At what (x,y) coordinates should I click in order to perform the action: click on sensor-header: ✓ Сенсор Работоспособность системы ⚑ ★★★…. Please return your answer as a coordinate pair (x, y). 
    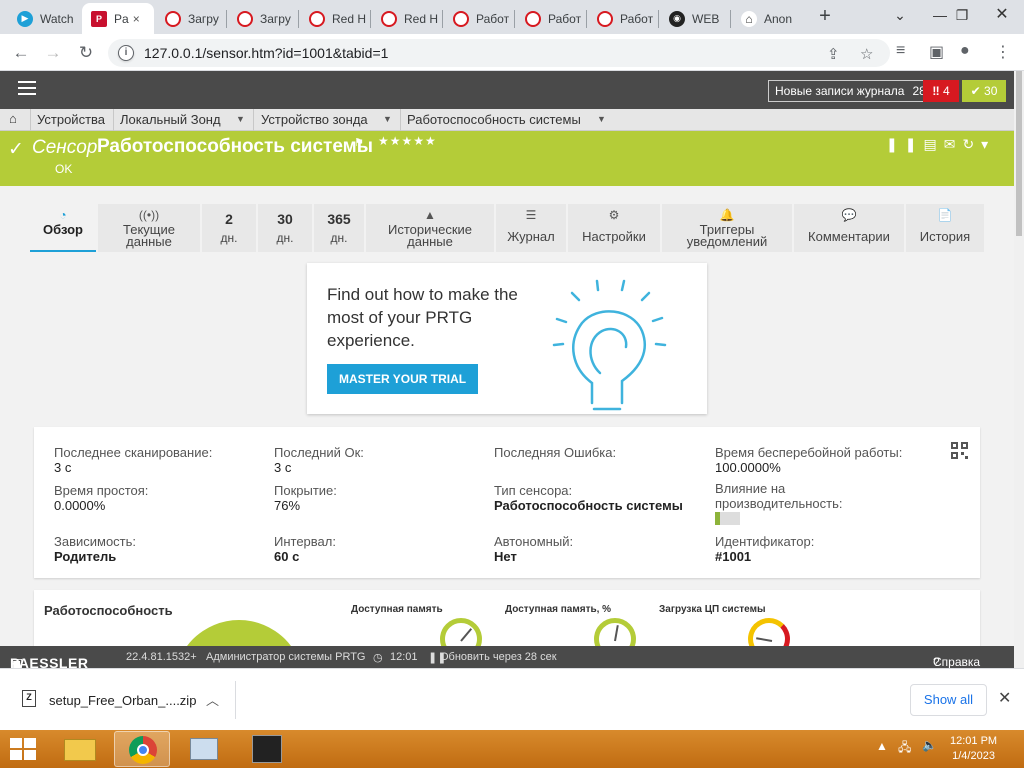
    Looking at the image, I should click on (507, 158).